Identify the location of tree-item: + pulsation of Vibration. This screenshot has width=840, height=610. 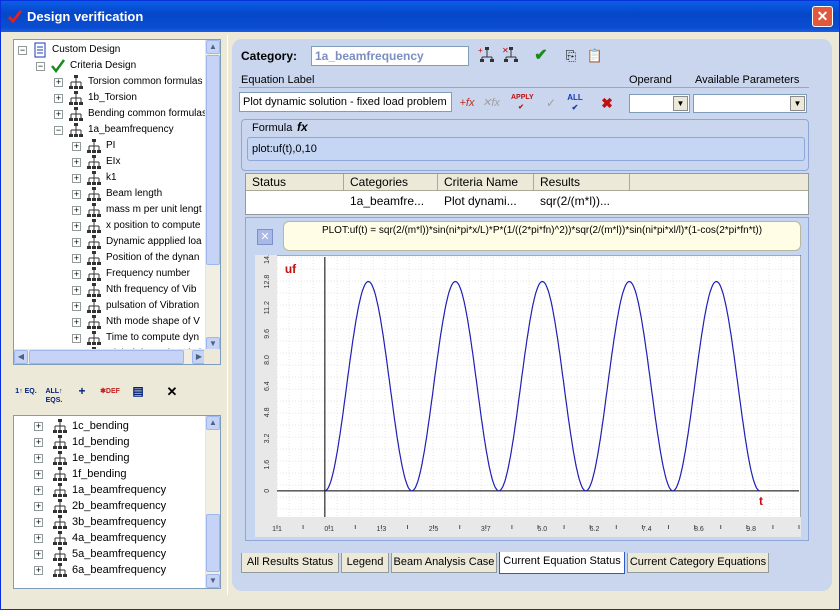
(109, 306).